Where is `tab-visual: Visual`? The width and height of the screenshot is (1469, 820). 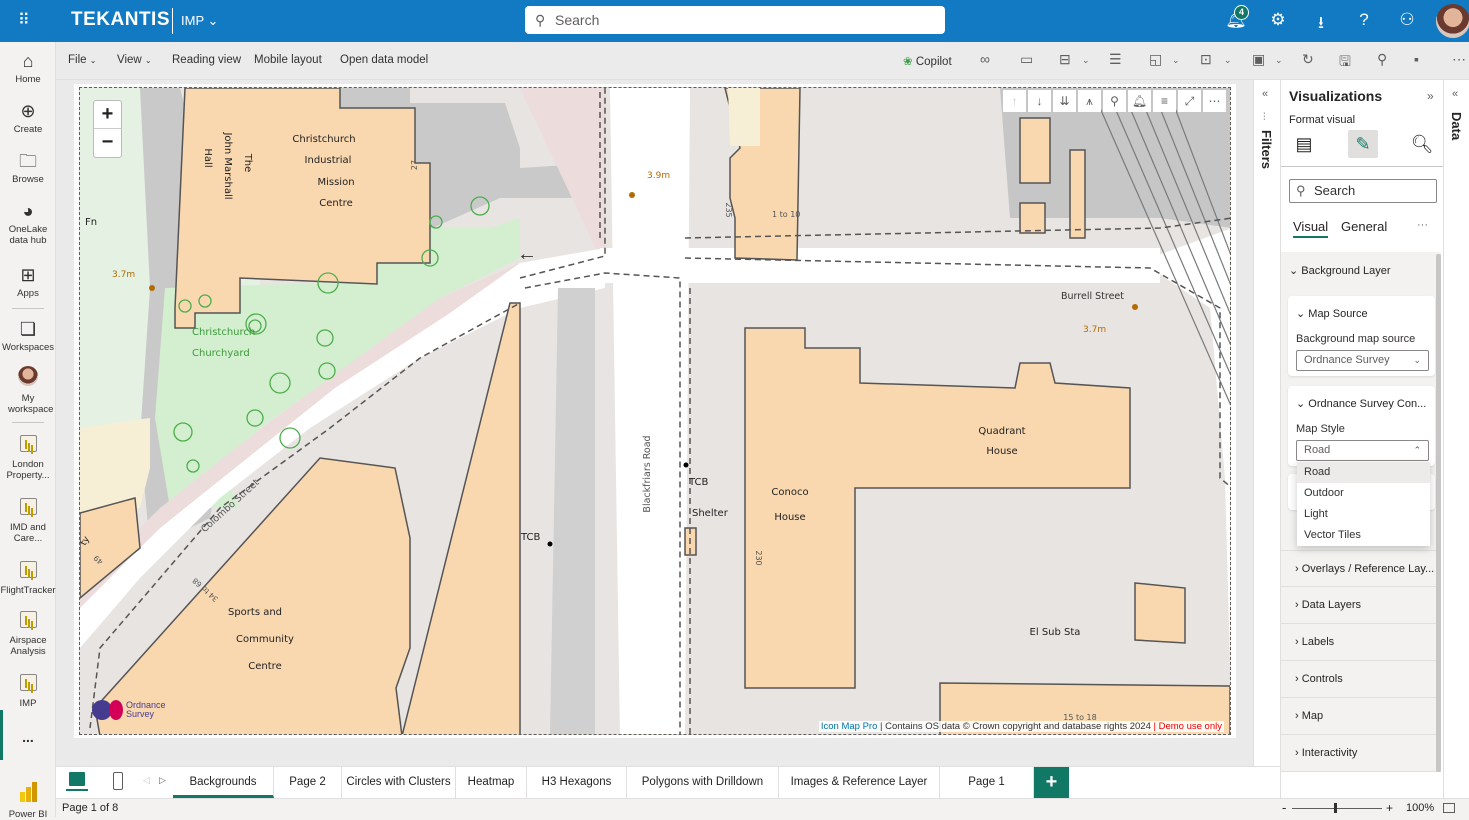
tab-visual: Visual is located at coordinates (1311, 228).